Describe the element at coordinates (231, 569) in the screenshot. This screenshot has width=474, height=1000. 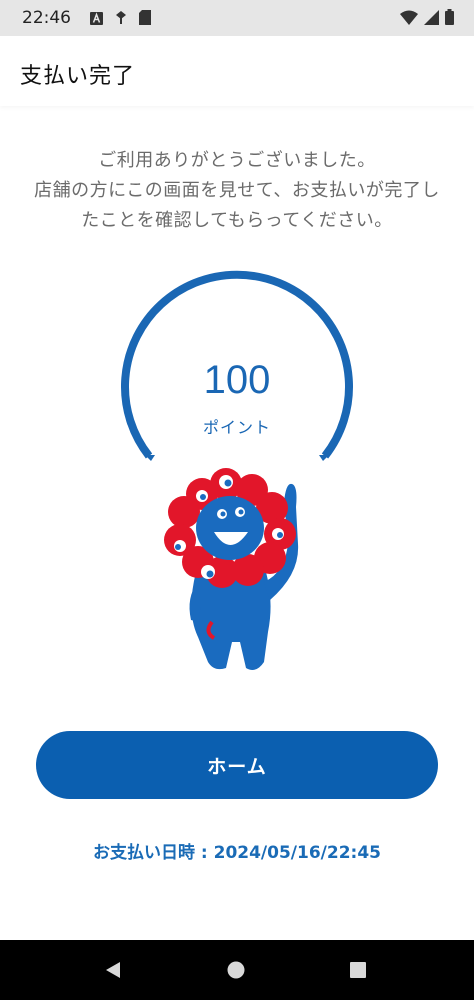
I see `mascot-character-icon` at that location.